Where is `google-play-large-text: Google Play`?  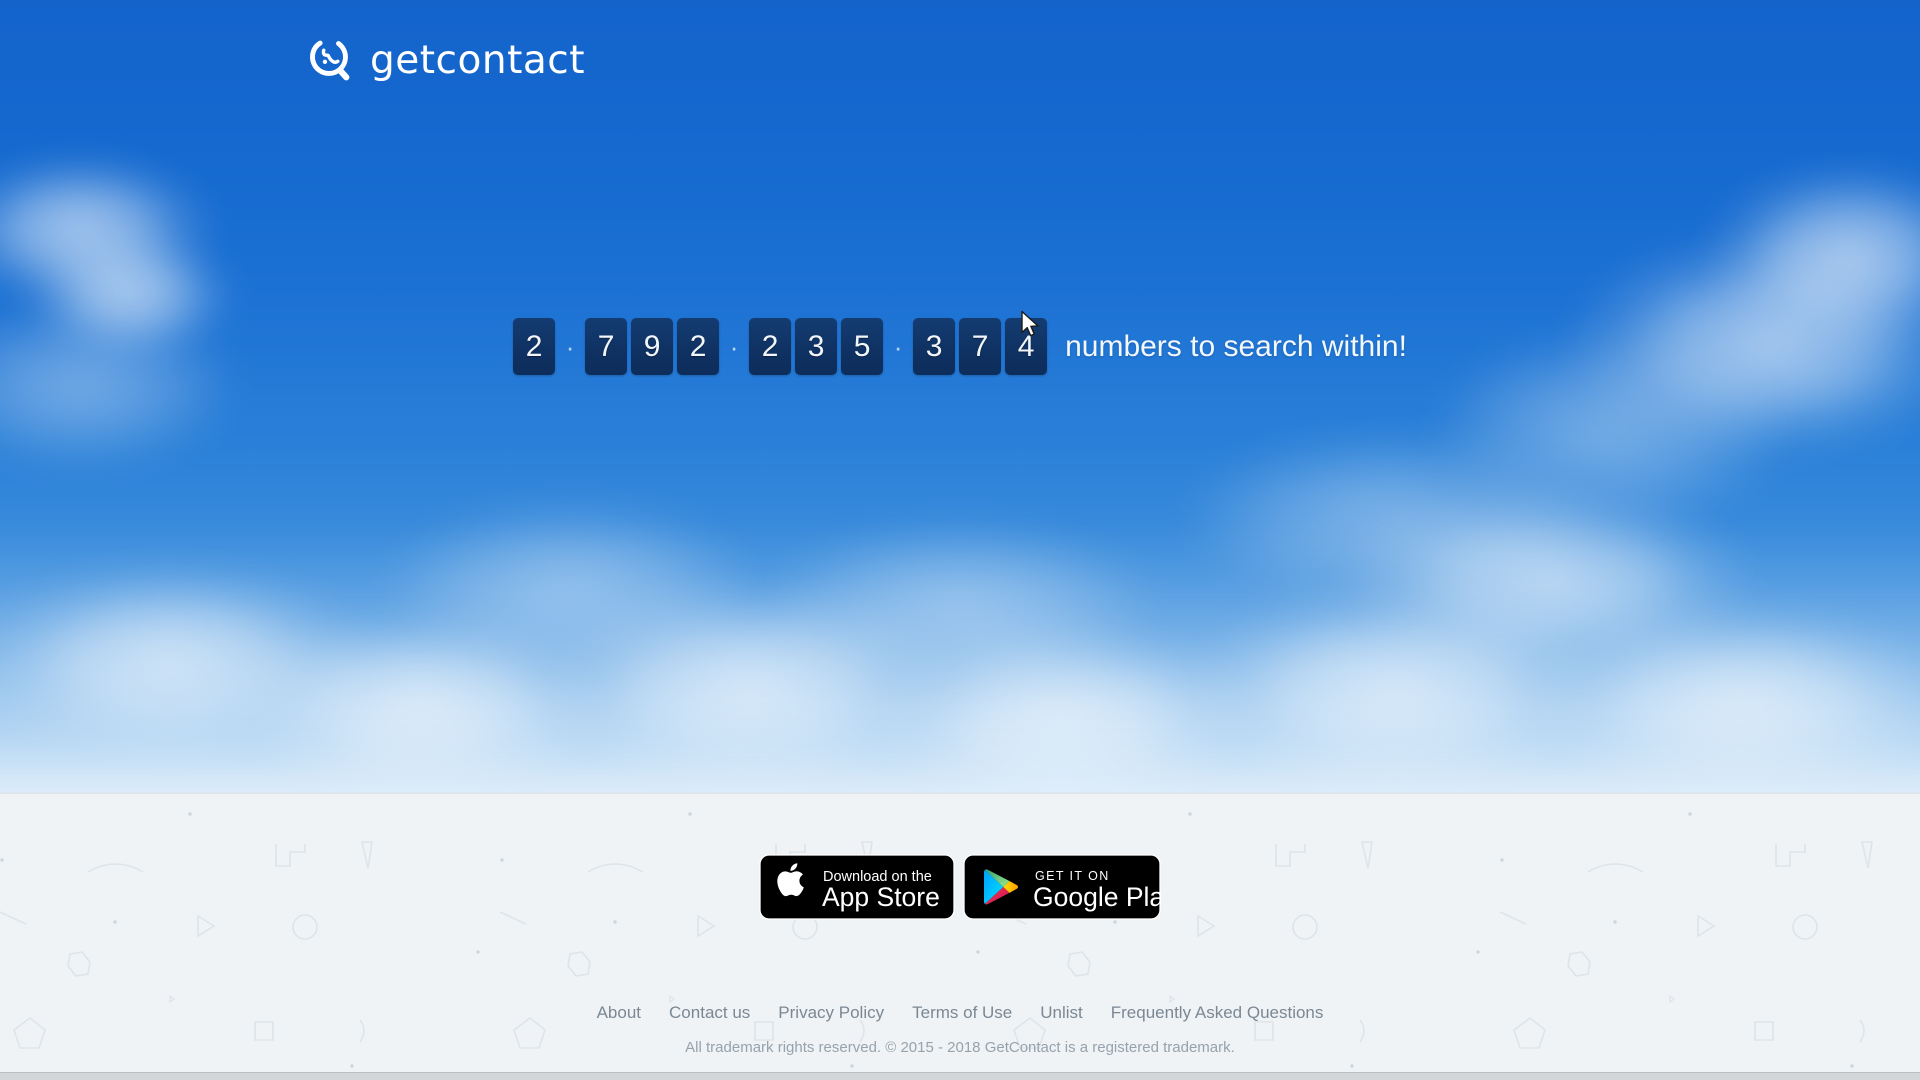
google-play-large-text: Google Play is located at coordinates (1097, 897).